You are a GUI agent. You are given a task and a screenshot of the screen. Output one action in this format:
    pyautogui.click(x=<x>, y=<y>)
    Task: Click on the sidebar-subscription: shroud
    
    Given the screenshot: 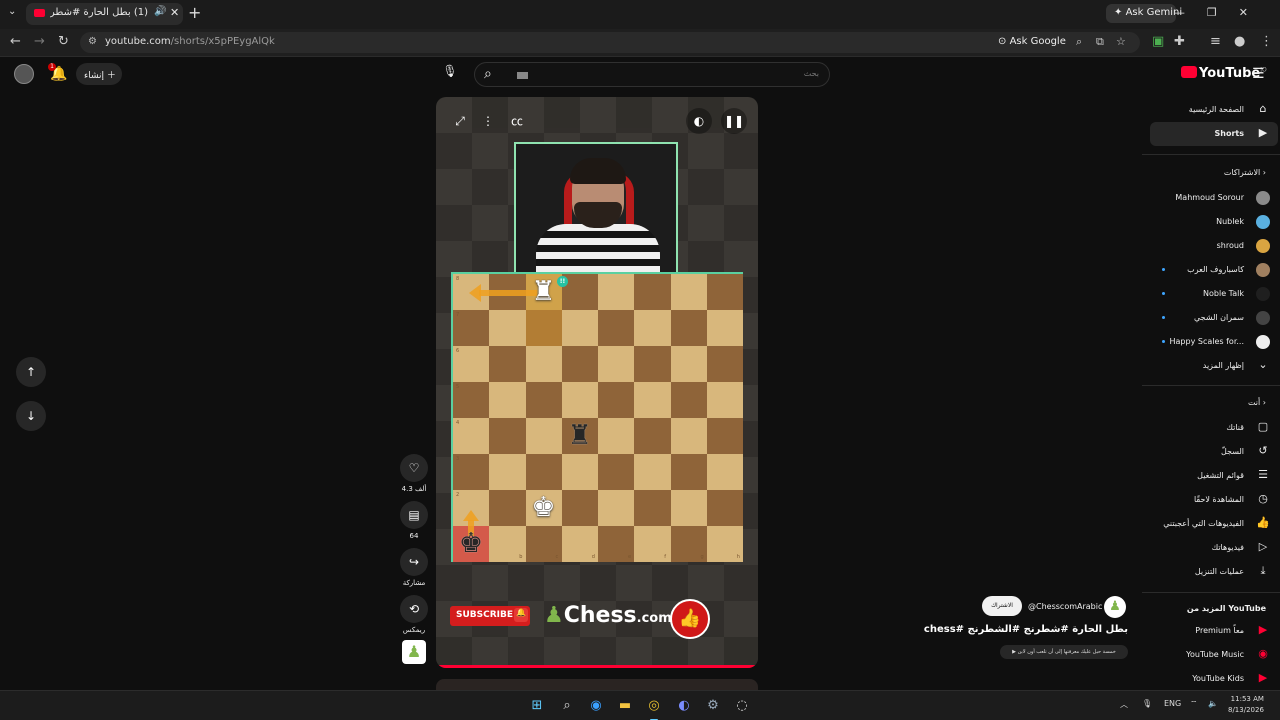 What is the action you would take?
    pyautogui.click(x=1214, y=246)
    